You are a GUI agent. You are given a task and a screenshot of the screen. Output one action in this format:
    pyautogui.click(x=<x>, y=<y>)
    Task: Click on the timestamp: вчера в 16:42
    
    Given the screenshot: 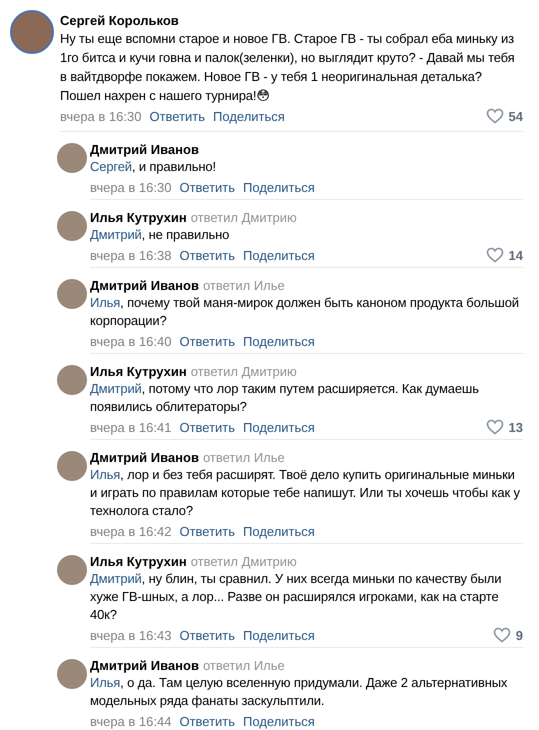 What is the action you would take?
    pyautogui.click(x=131, y=531)
    